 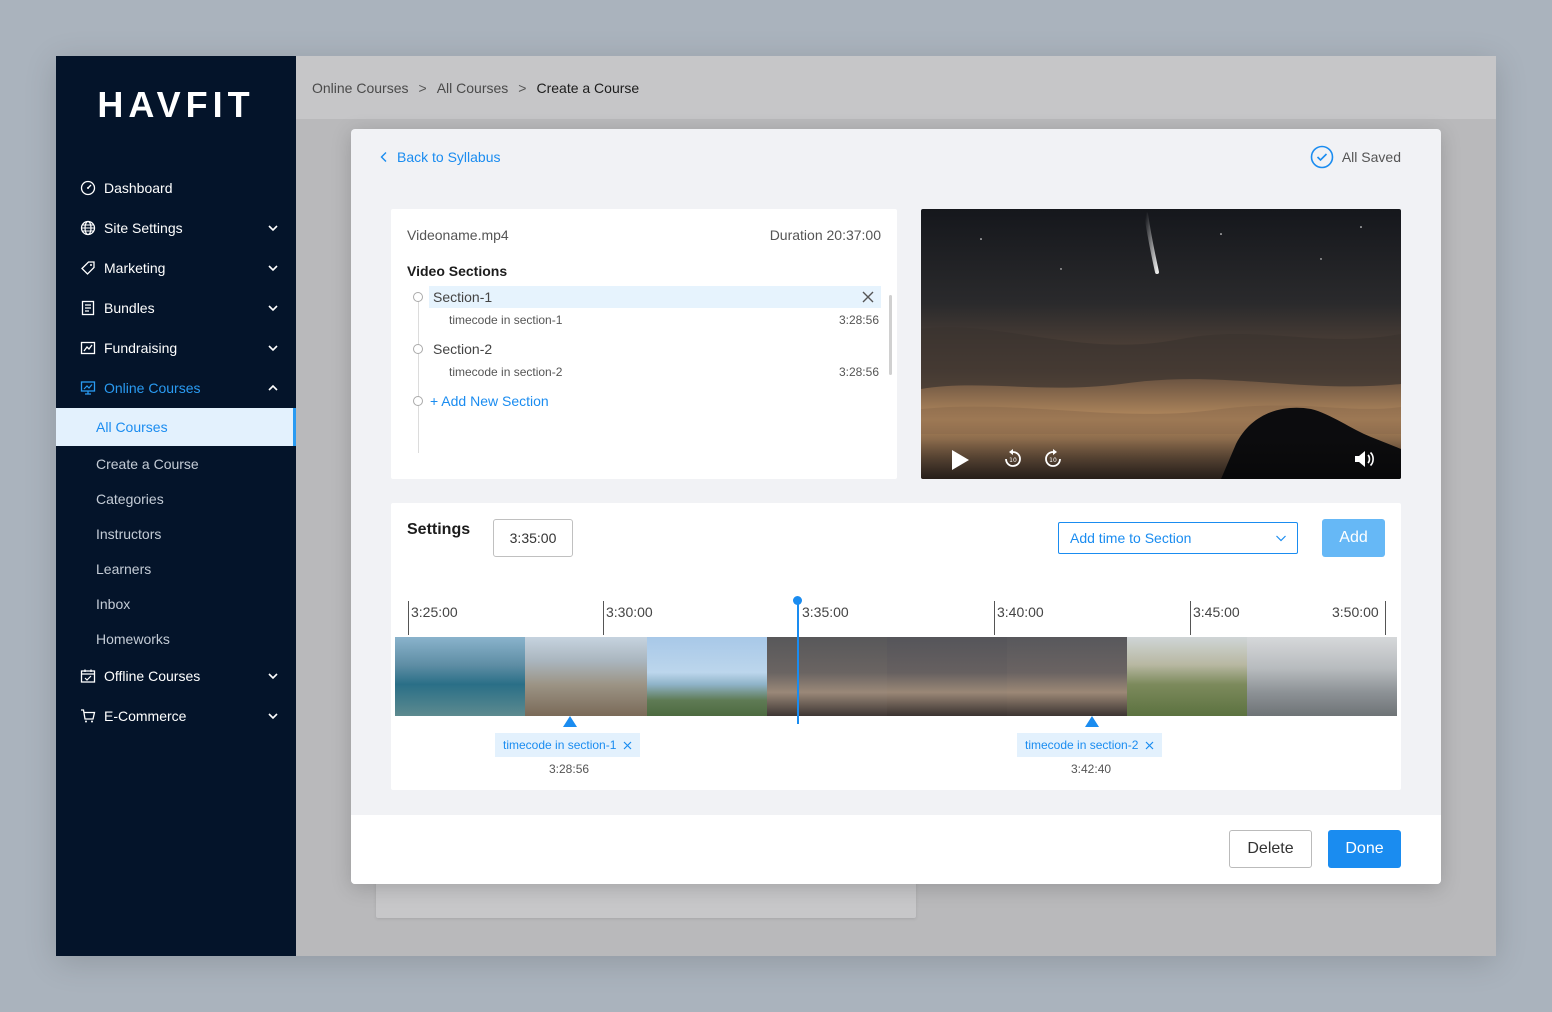 I want to click on tag-icon, so click(x=88, y=268).